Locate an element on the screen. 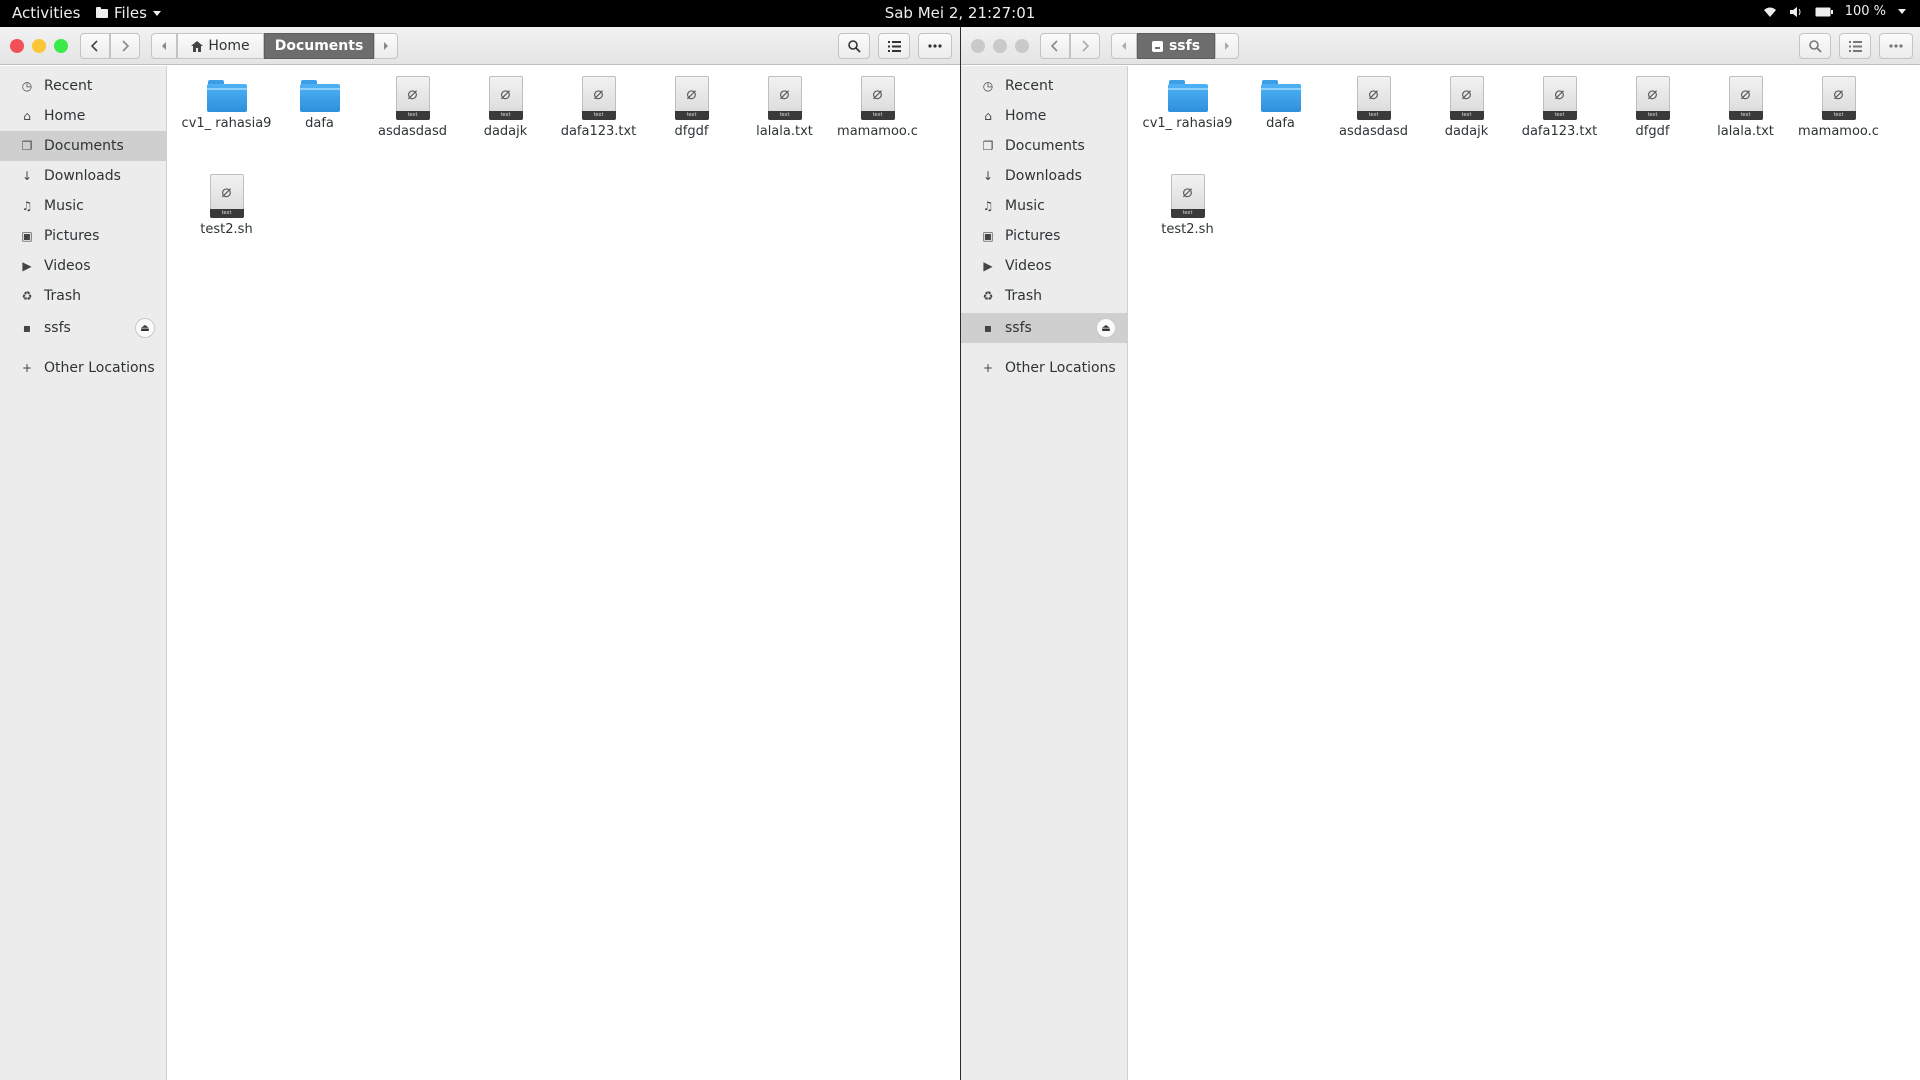 The image size is (1920, 1080). sidebar-item-label: Home is located at coordinates (1026, 116).